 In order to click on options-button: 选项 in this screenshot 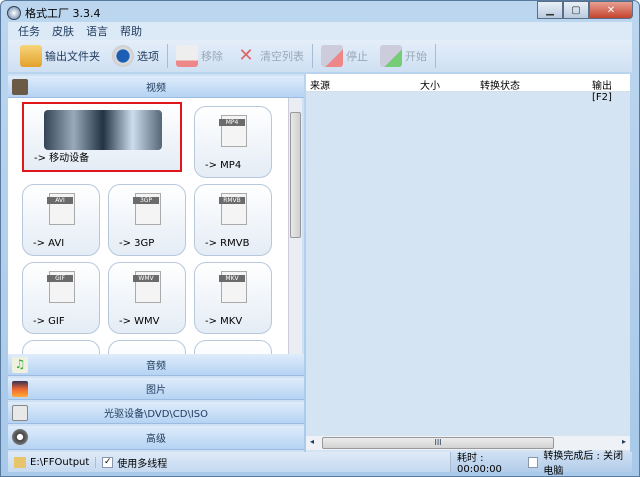, I will do `click(135, 56)`.